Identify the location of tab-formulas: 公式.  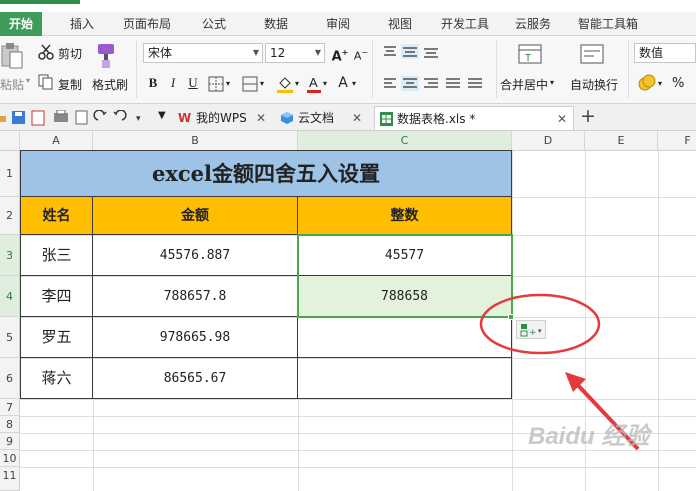
(214, 24).